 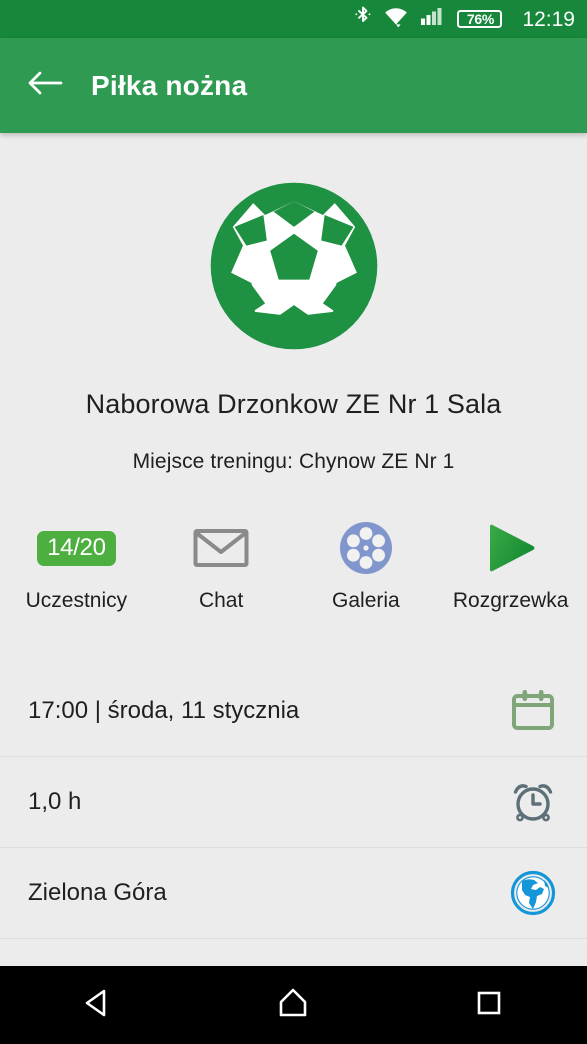 I want to click on detail-row-datetime: 17:00 | środa, 11 stycznia, so click(x=293, y=710).